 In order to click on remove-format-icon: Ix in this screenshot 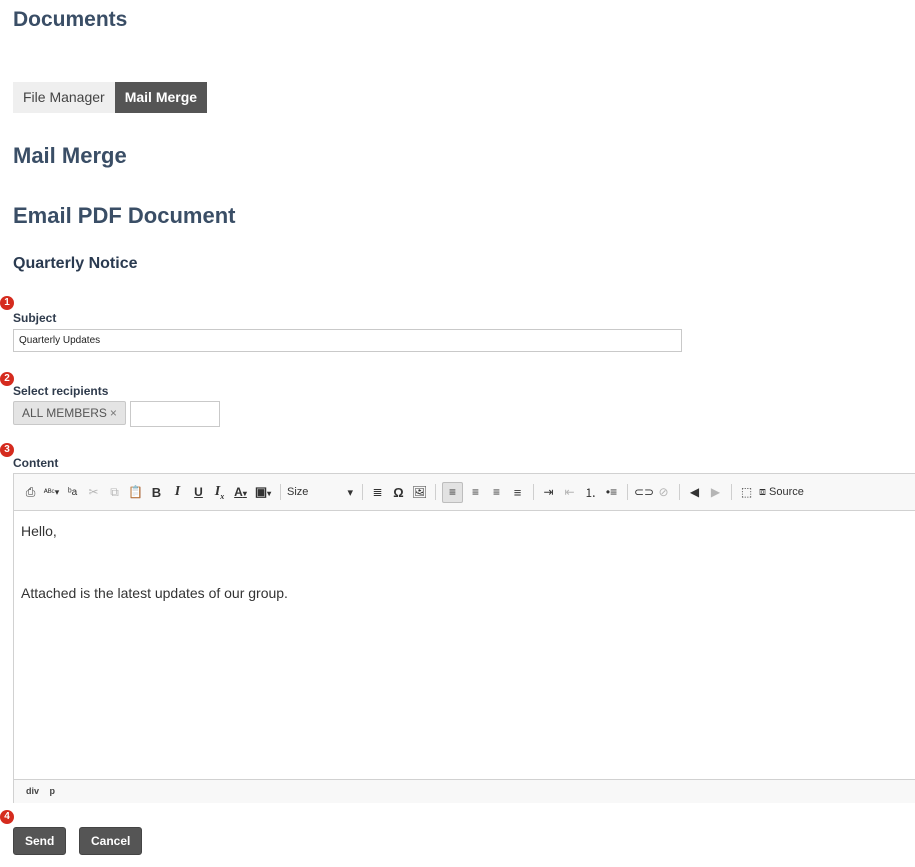, I will do `click(219, 492)`.